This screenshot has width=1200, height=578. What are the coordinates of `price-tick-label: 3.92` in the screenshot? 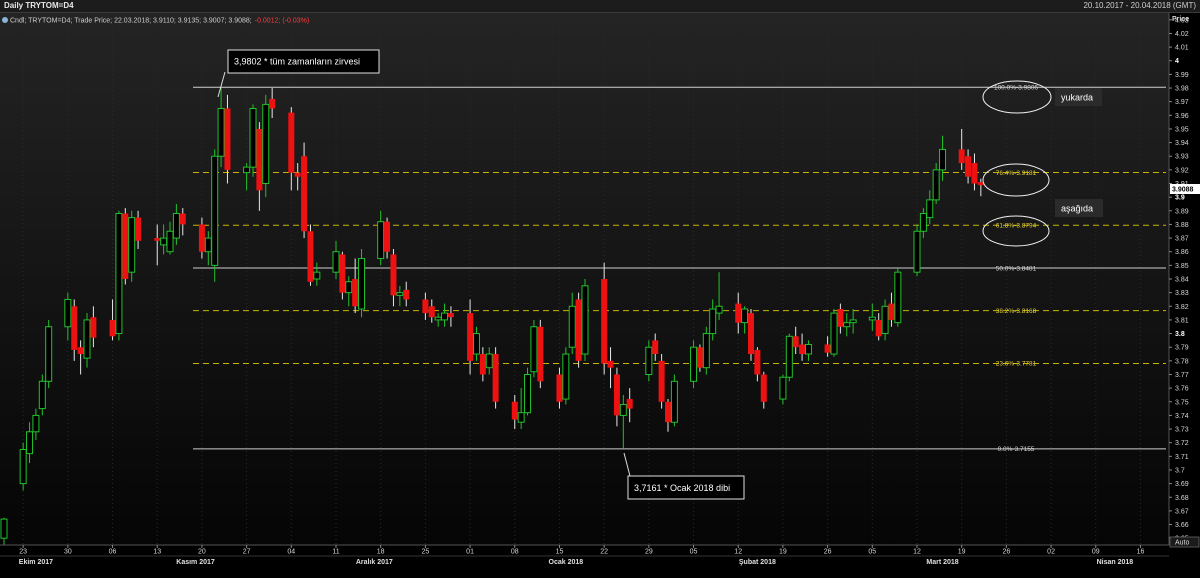 It's located at (1182, 170).